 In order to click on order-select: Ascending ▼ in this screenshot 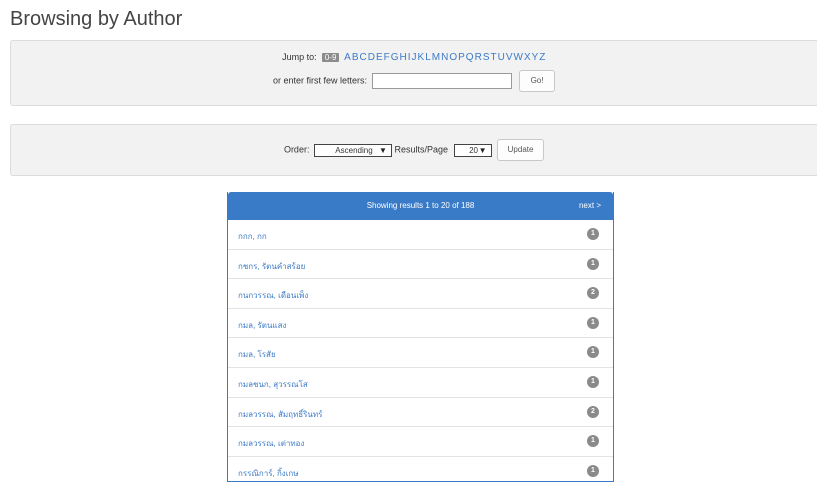, I will do `click(352, 150)`.